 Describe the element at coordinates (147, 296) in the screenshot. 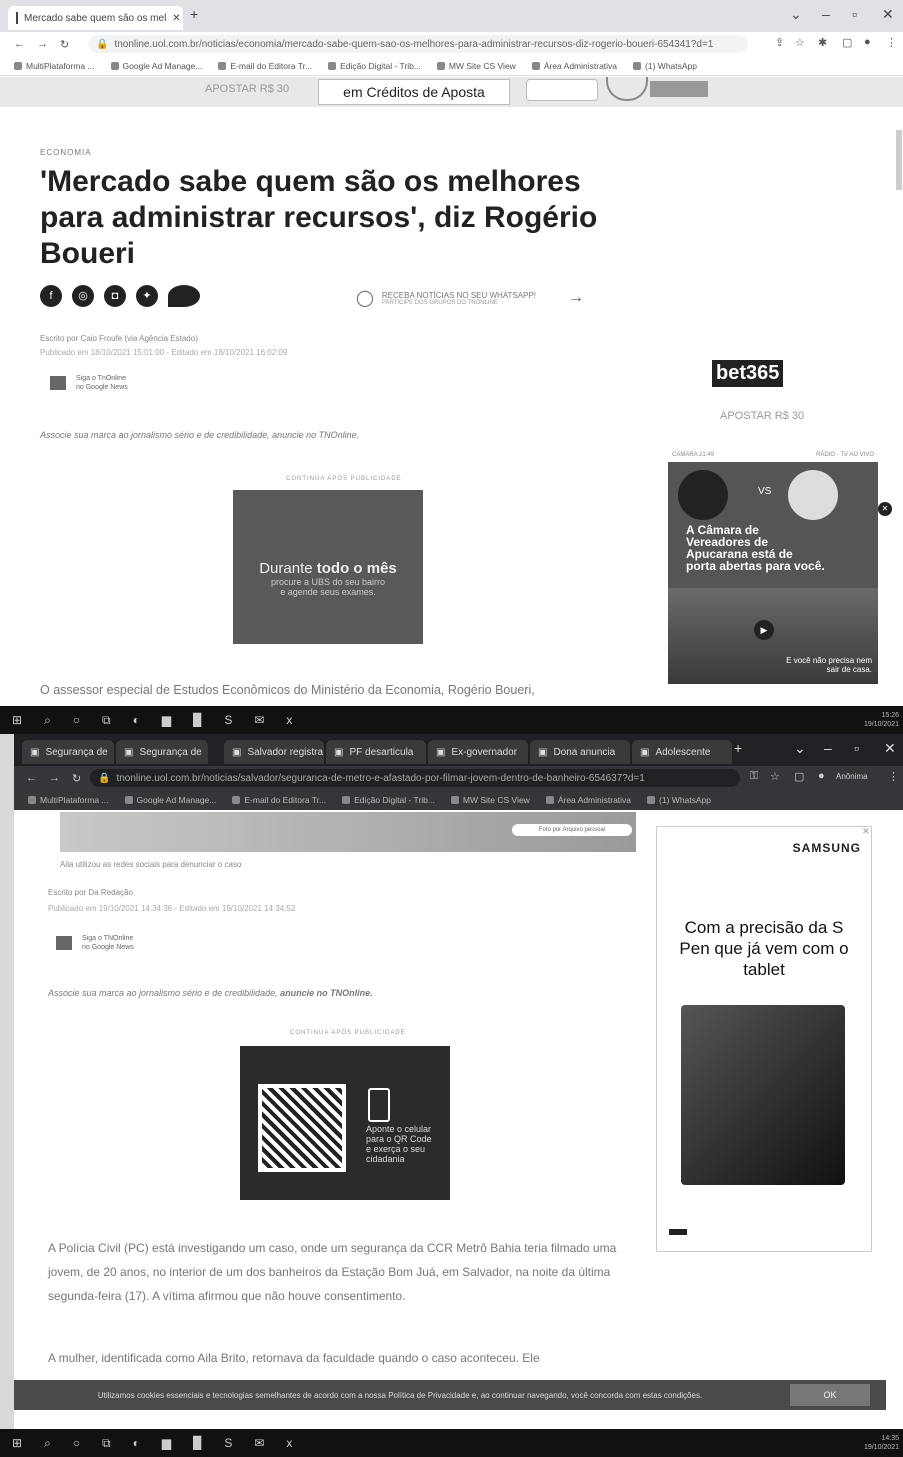

I see `twitter-icon: ✦` at that location.